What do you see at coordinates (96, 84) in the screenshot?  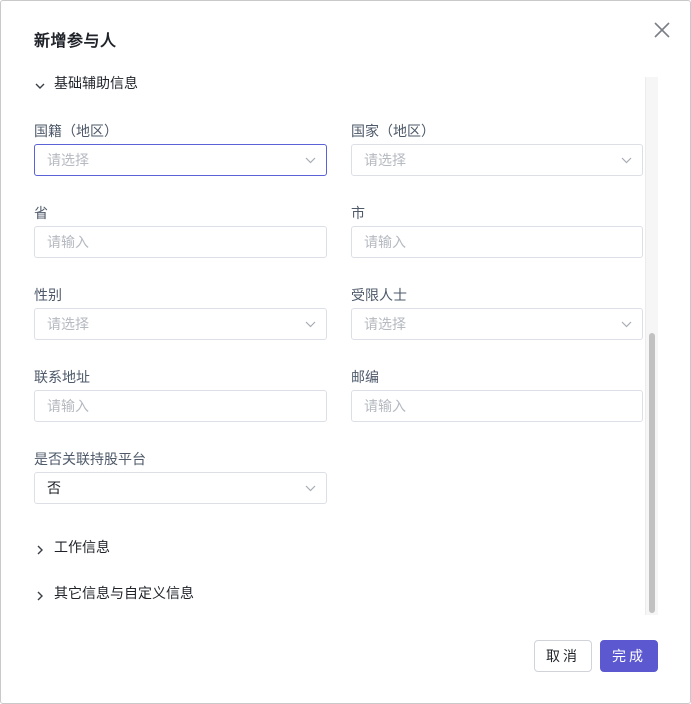 I see `section-basic-label: 基础辅助信息` at bounding box center [96, 84].